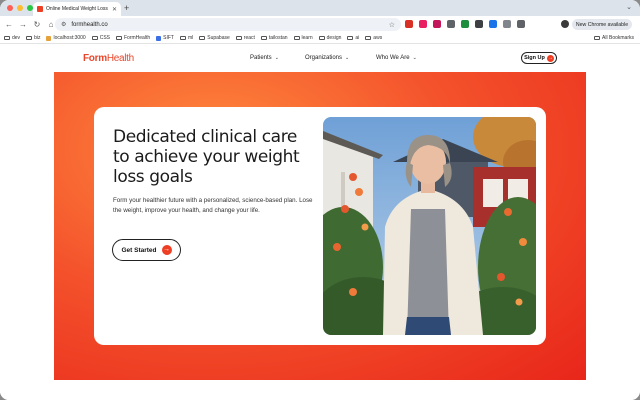 The width and height of the screenshot is (640, 400). What do you see at coordinates (423, 24) in the screenshot?
I see `pink-extension-icon` at bounding box center [423, 24].